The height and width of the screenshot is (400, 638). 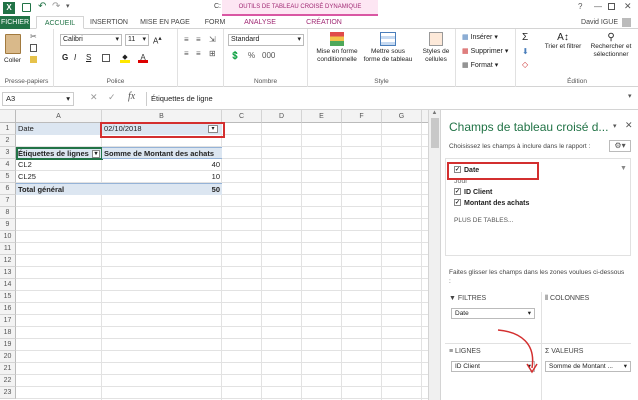 What do you see at coordinates (563, 41) in the screenshot?
I see `sort-filter-button: A↕ Trier et filtrer` at bounding box center [563, 41].